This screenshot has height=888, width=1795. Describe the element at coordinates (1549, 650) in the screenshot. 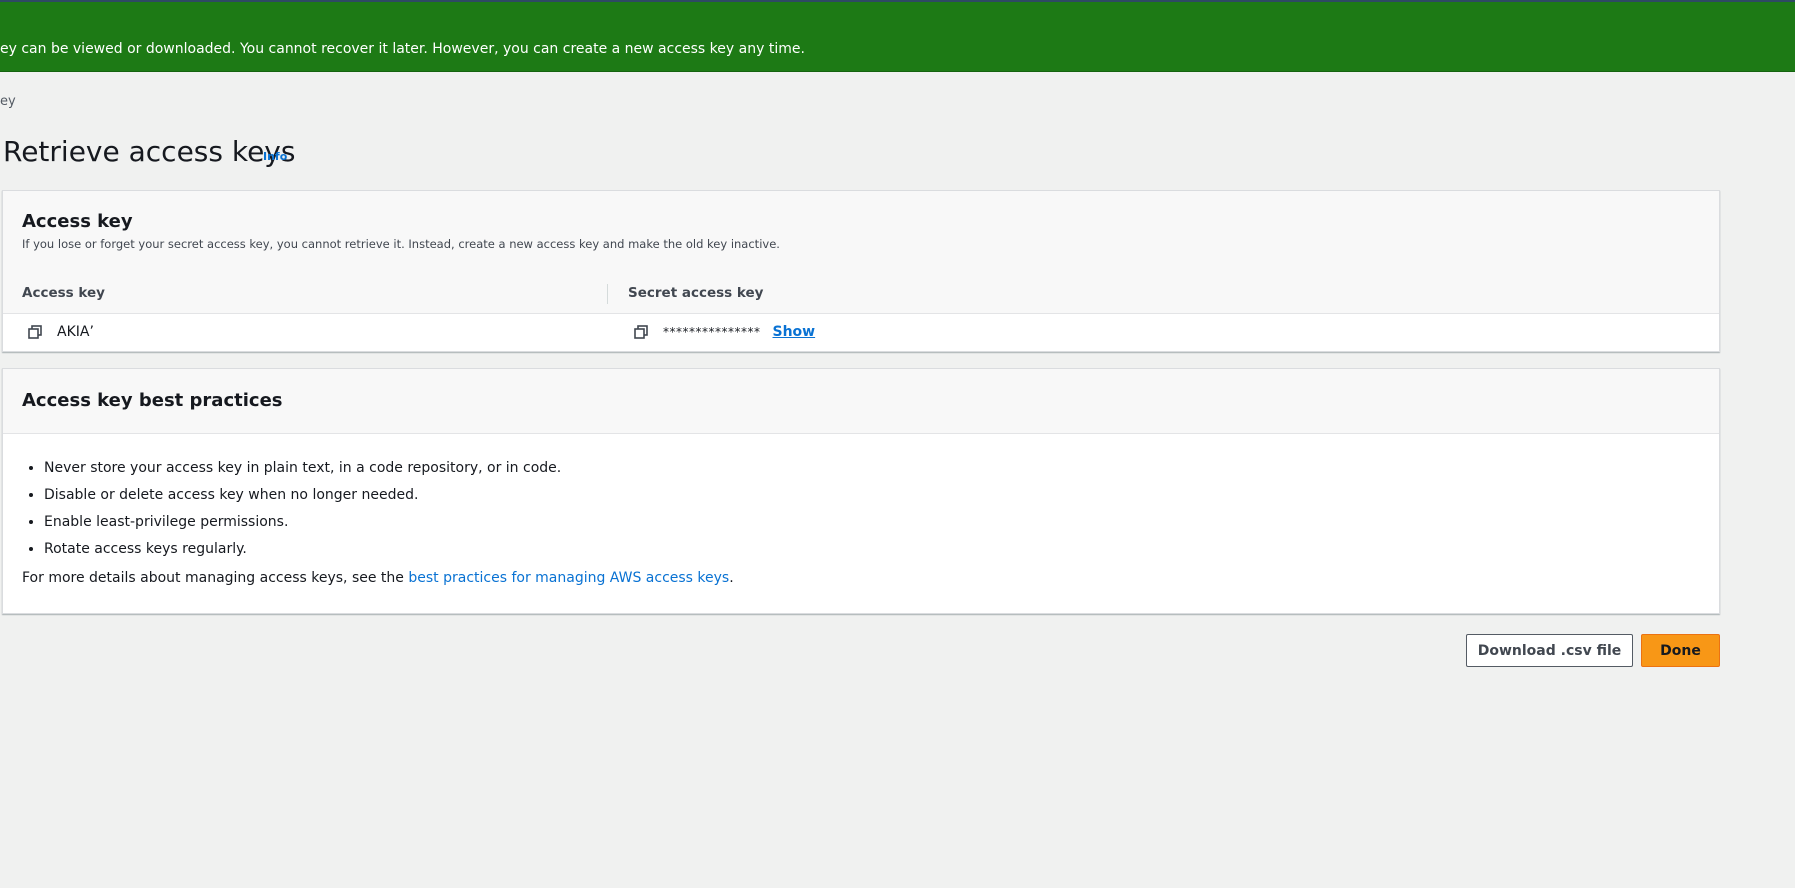

I see `download-csv-button: Download .csv file` at that location.